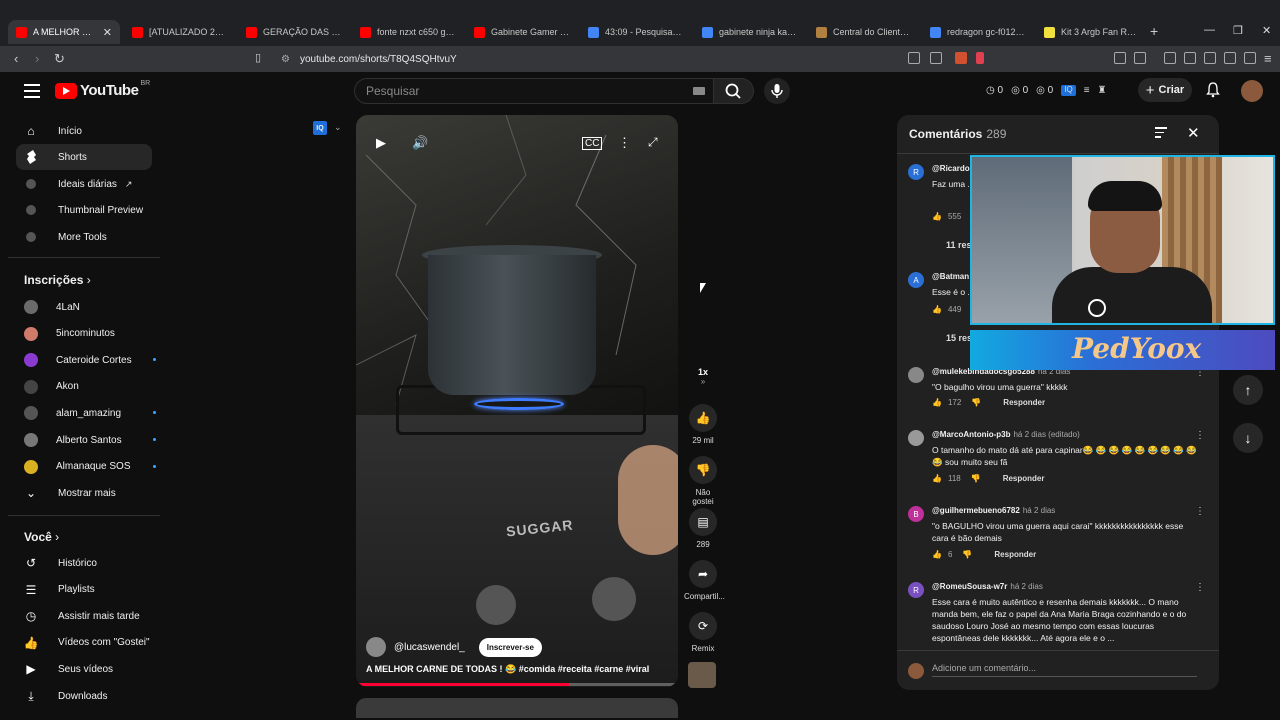 This screenshot has height=720, width=1280. Describe the element at coordinates (703, 528) in the screenshot. I see `comments-button: ▤ 289` at that location.